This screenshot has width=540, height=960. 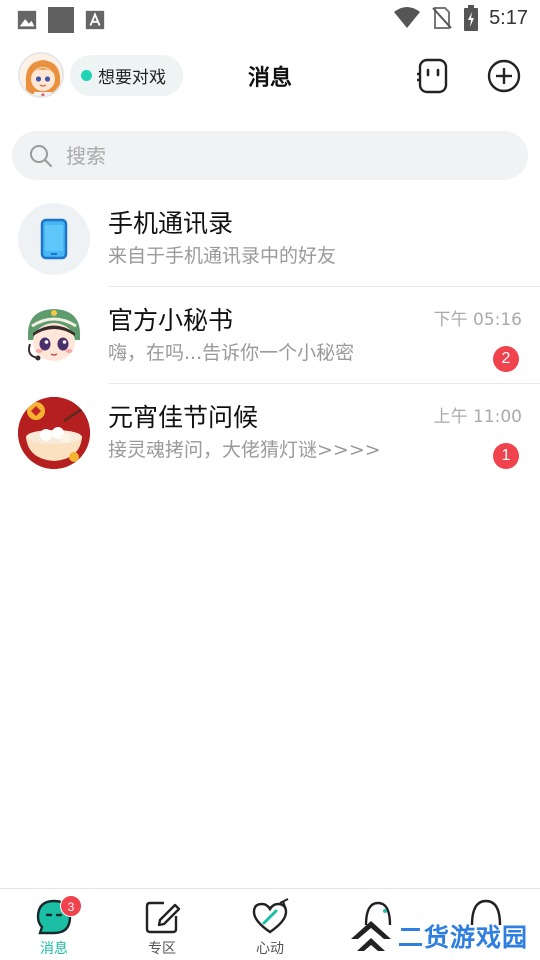 I want to click on watermark: 二货游戏园, so click(x=438, y=936).